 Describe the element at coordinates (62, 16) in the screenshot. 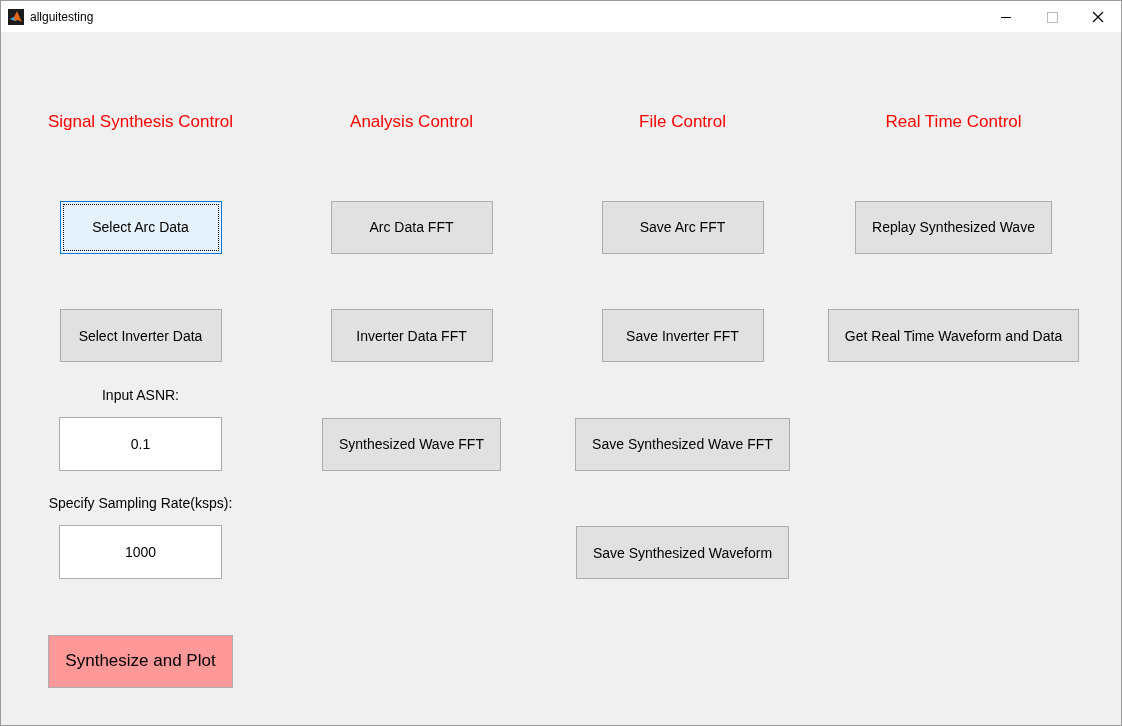

I see `window-title: allguitesting` at that location.